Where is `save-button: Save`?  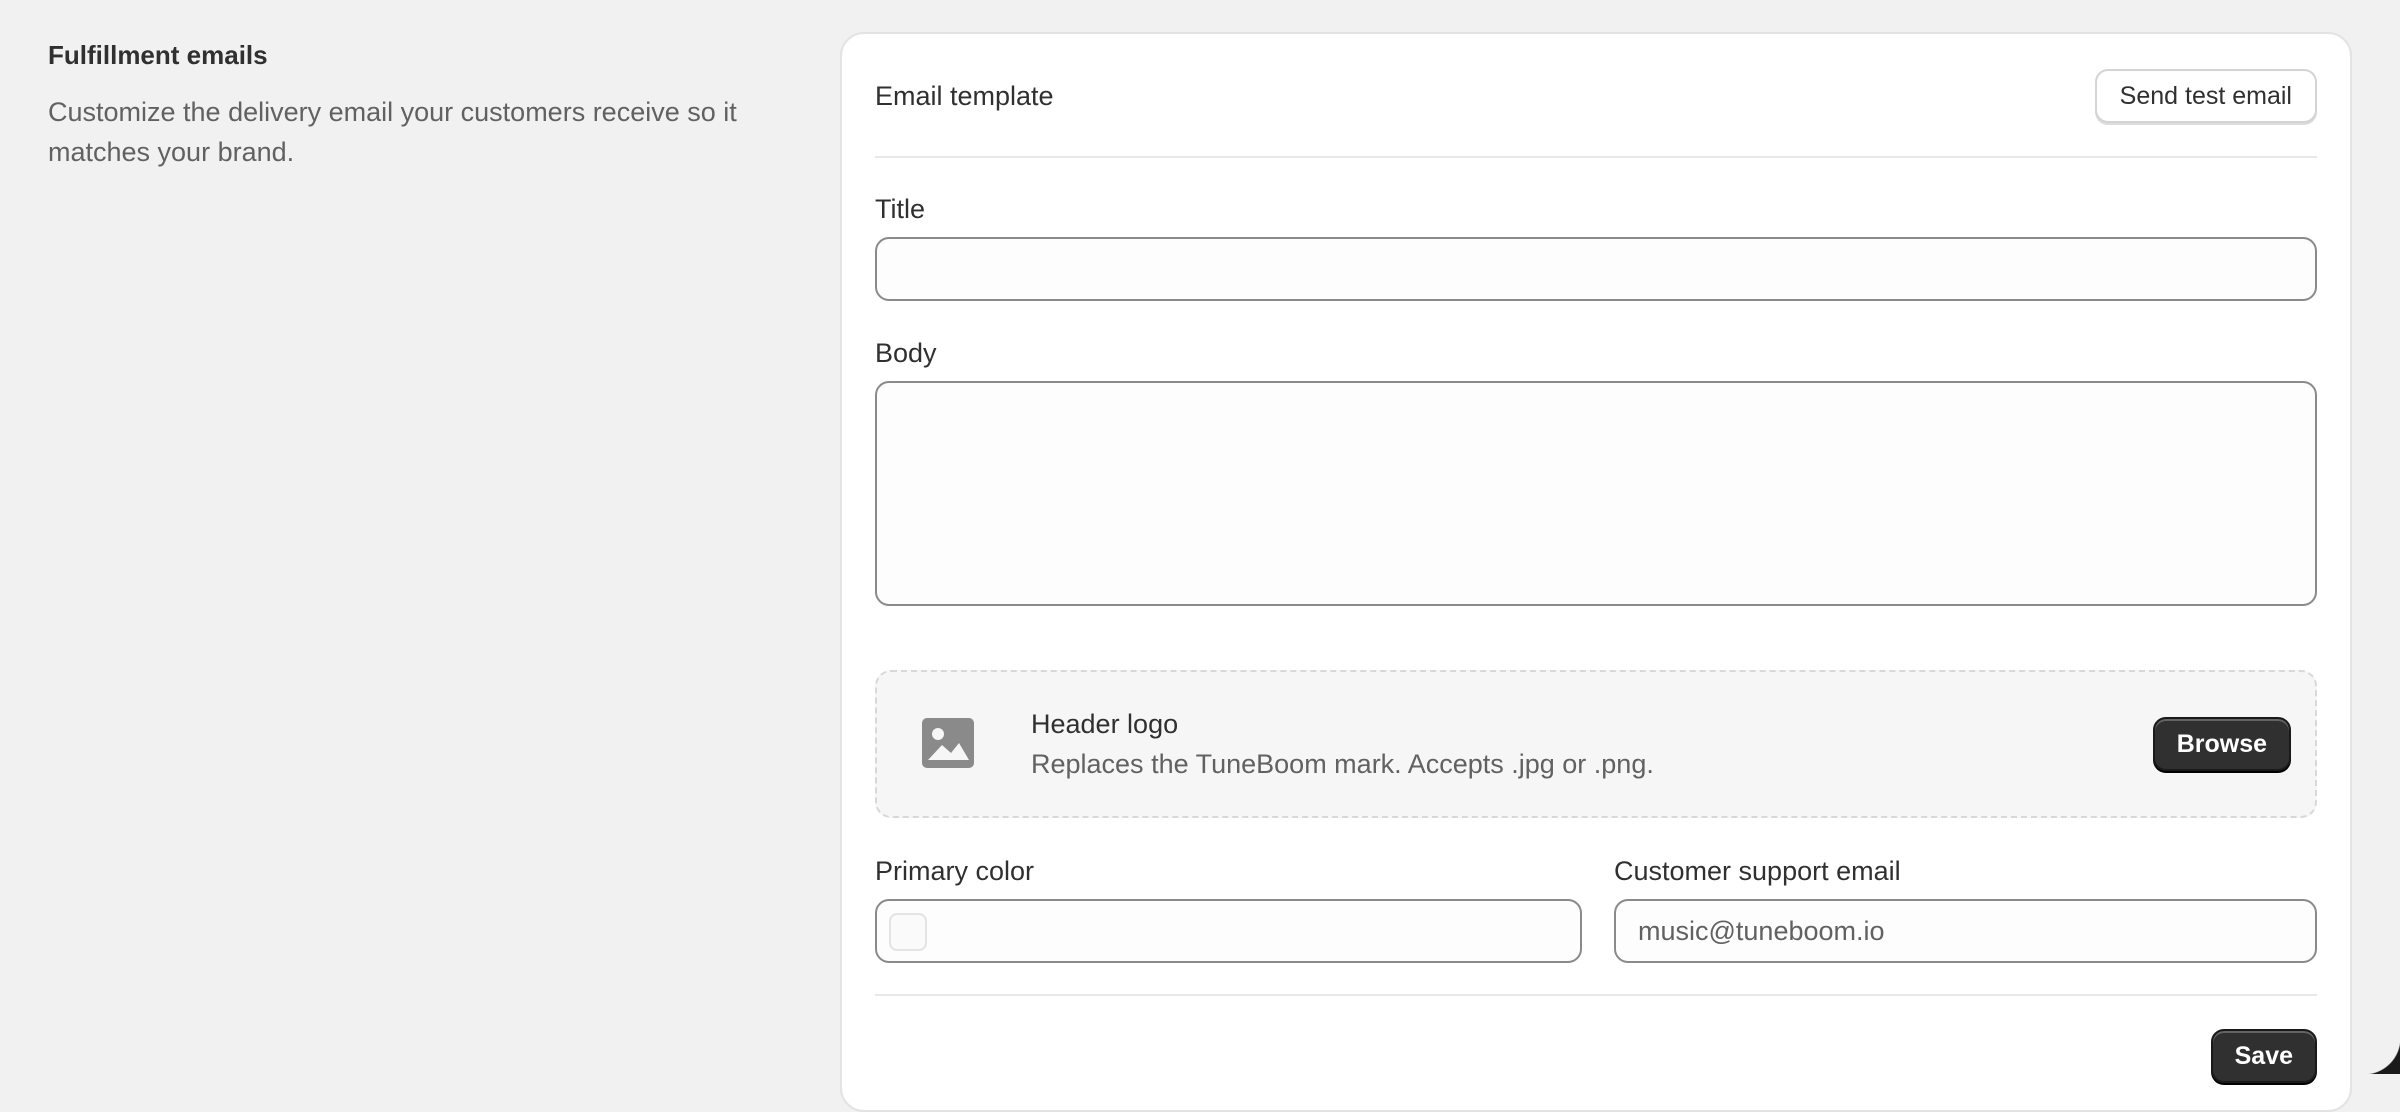 save-button: Save is located at coordinates (2263, 1056).